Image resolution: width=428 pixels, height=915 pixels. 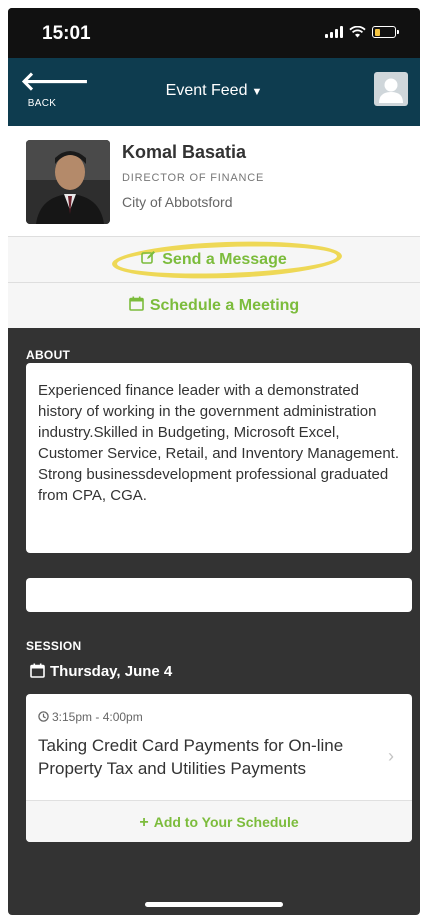 What do you see at coordinates (385, 32) in the screenshot?
I see `battery-icon` at bounding box center [385, 32].